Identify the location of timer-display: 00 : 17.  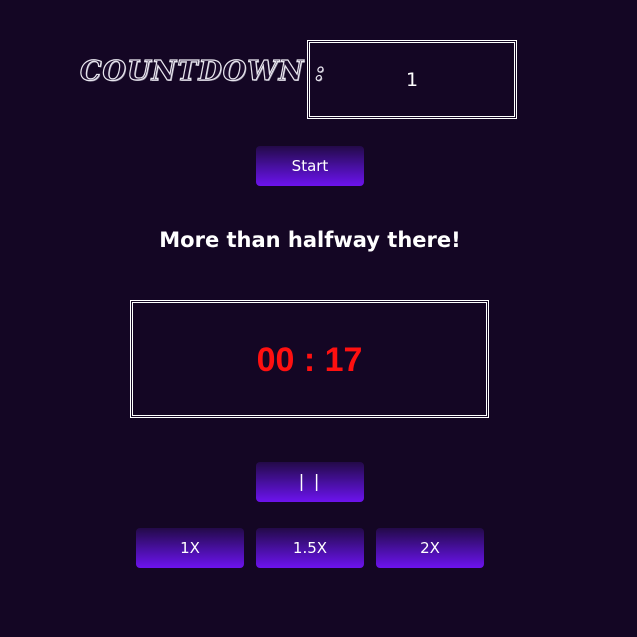
(309, 360).